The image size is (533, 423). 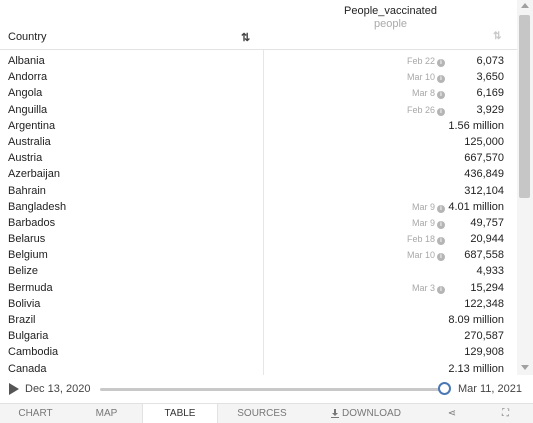 What do you see at coordinates (28, 77) in the screenshot?
I see `country-cell: Andorra` at bounding box center [28, 77].